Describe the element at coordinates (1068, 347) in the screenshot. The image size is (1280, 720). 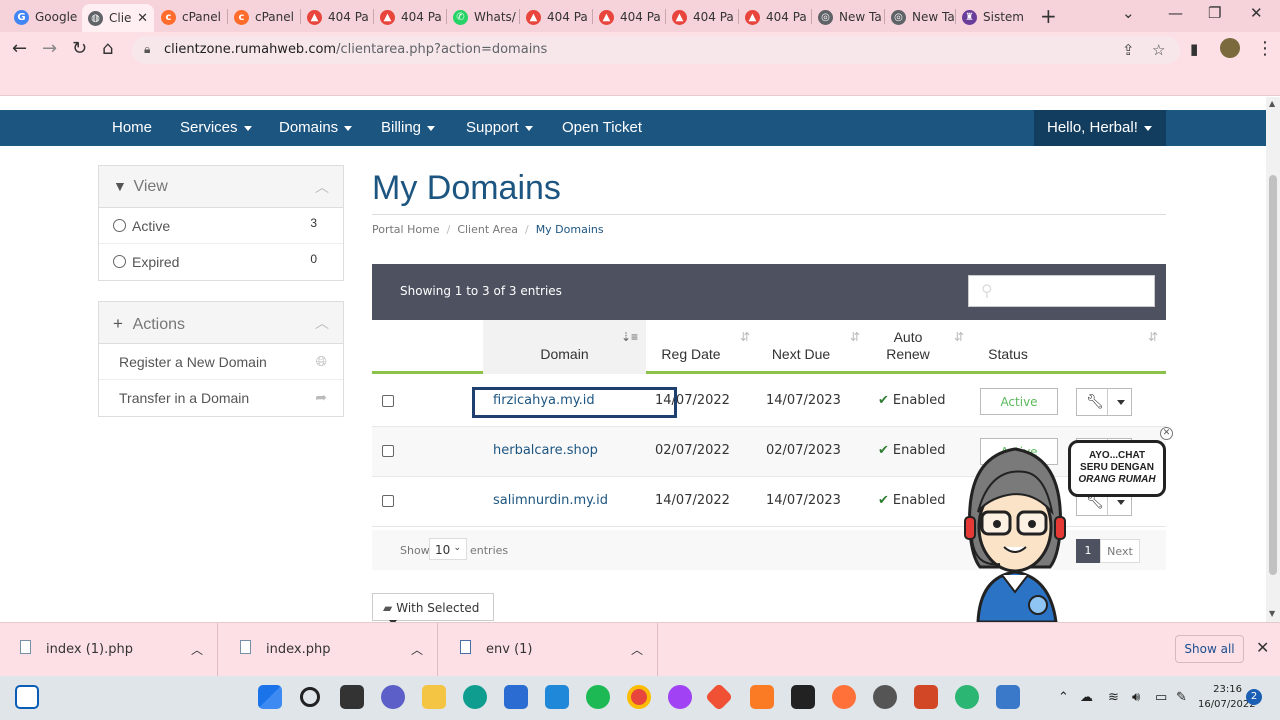
I see `col-status: Status ⇵` at that location.